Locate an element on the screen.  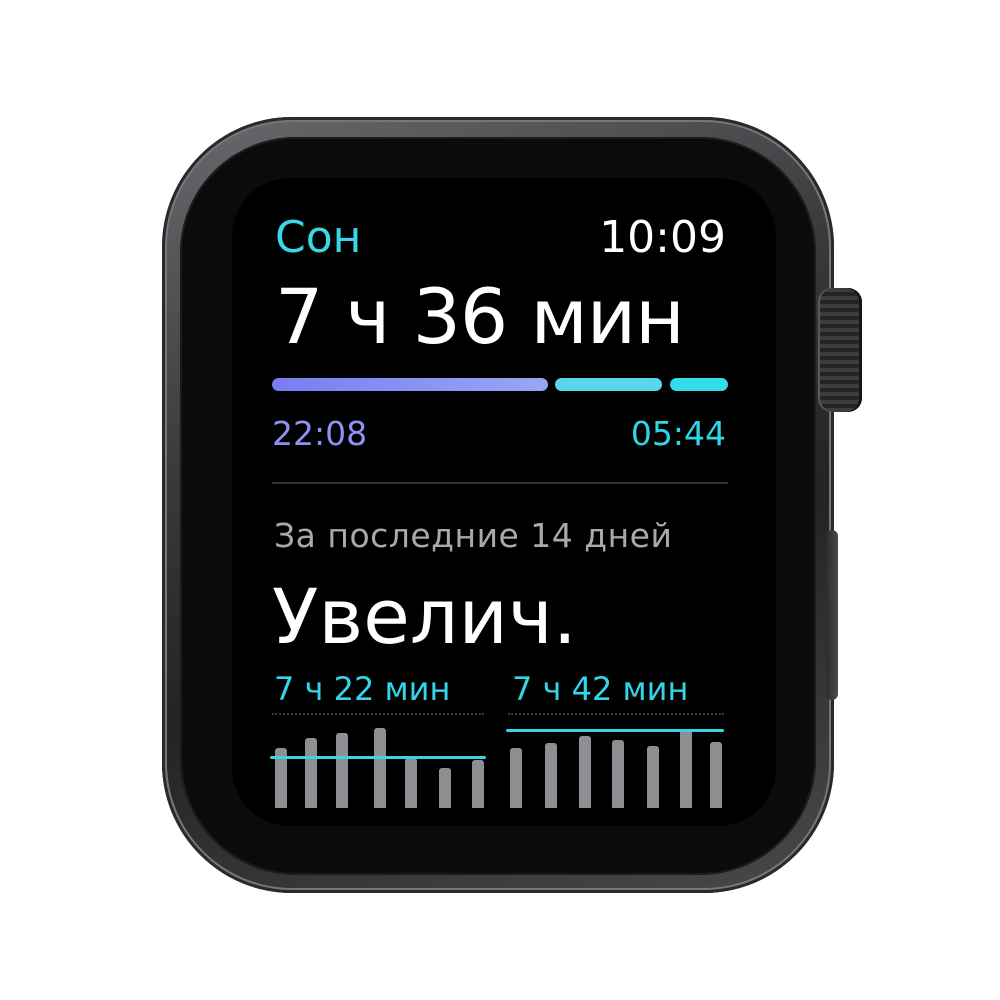
side-button is located at coordinates (832, 615).